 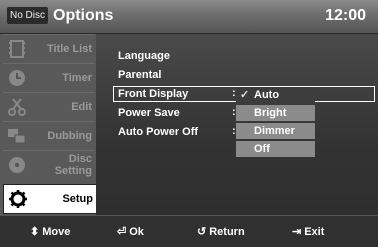 What do you see at coordinates (245, 95) in the screenshot?
I see `check-icon: ✓` at bounding box center [245, 95].